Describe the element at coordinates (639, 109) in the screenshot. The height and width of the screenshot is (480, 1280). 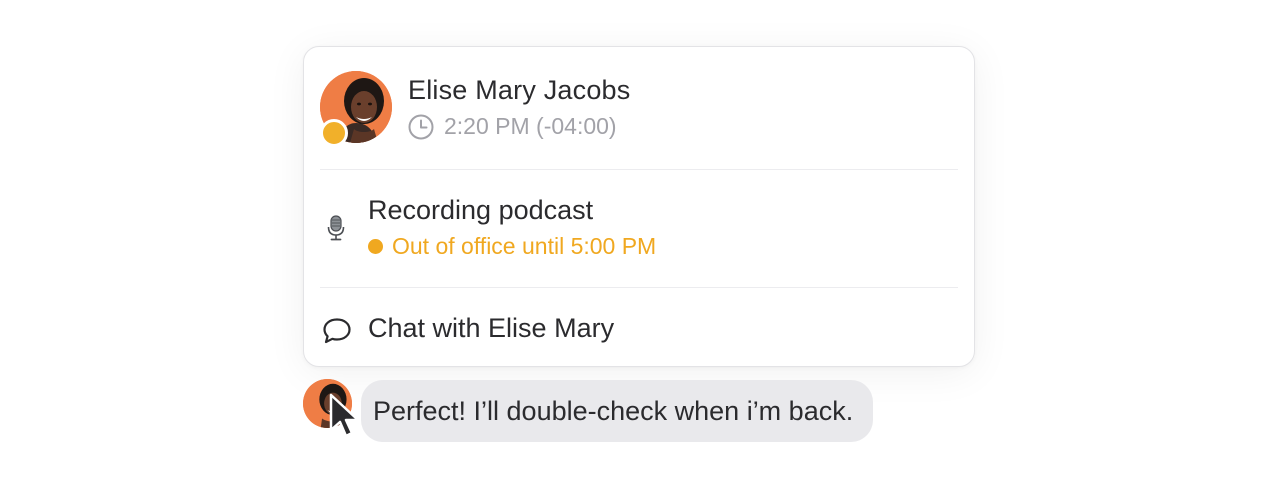
I see `profile-header: Elise Mary Jacobs 2:20 PM (-04:00)` at that location.